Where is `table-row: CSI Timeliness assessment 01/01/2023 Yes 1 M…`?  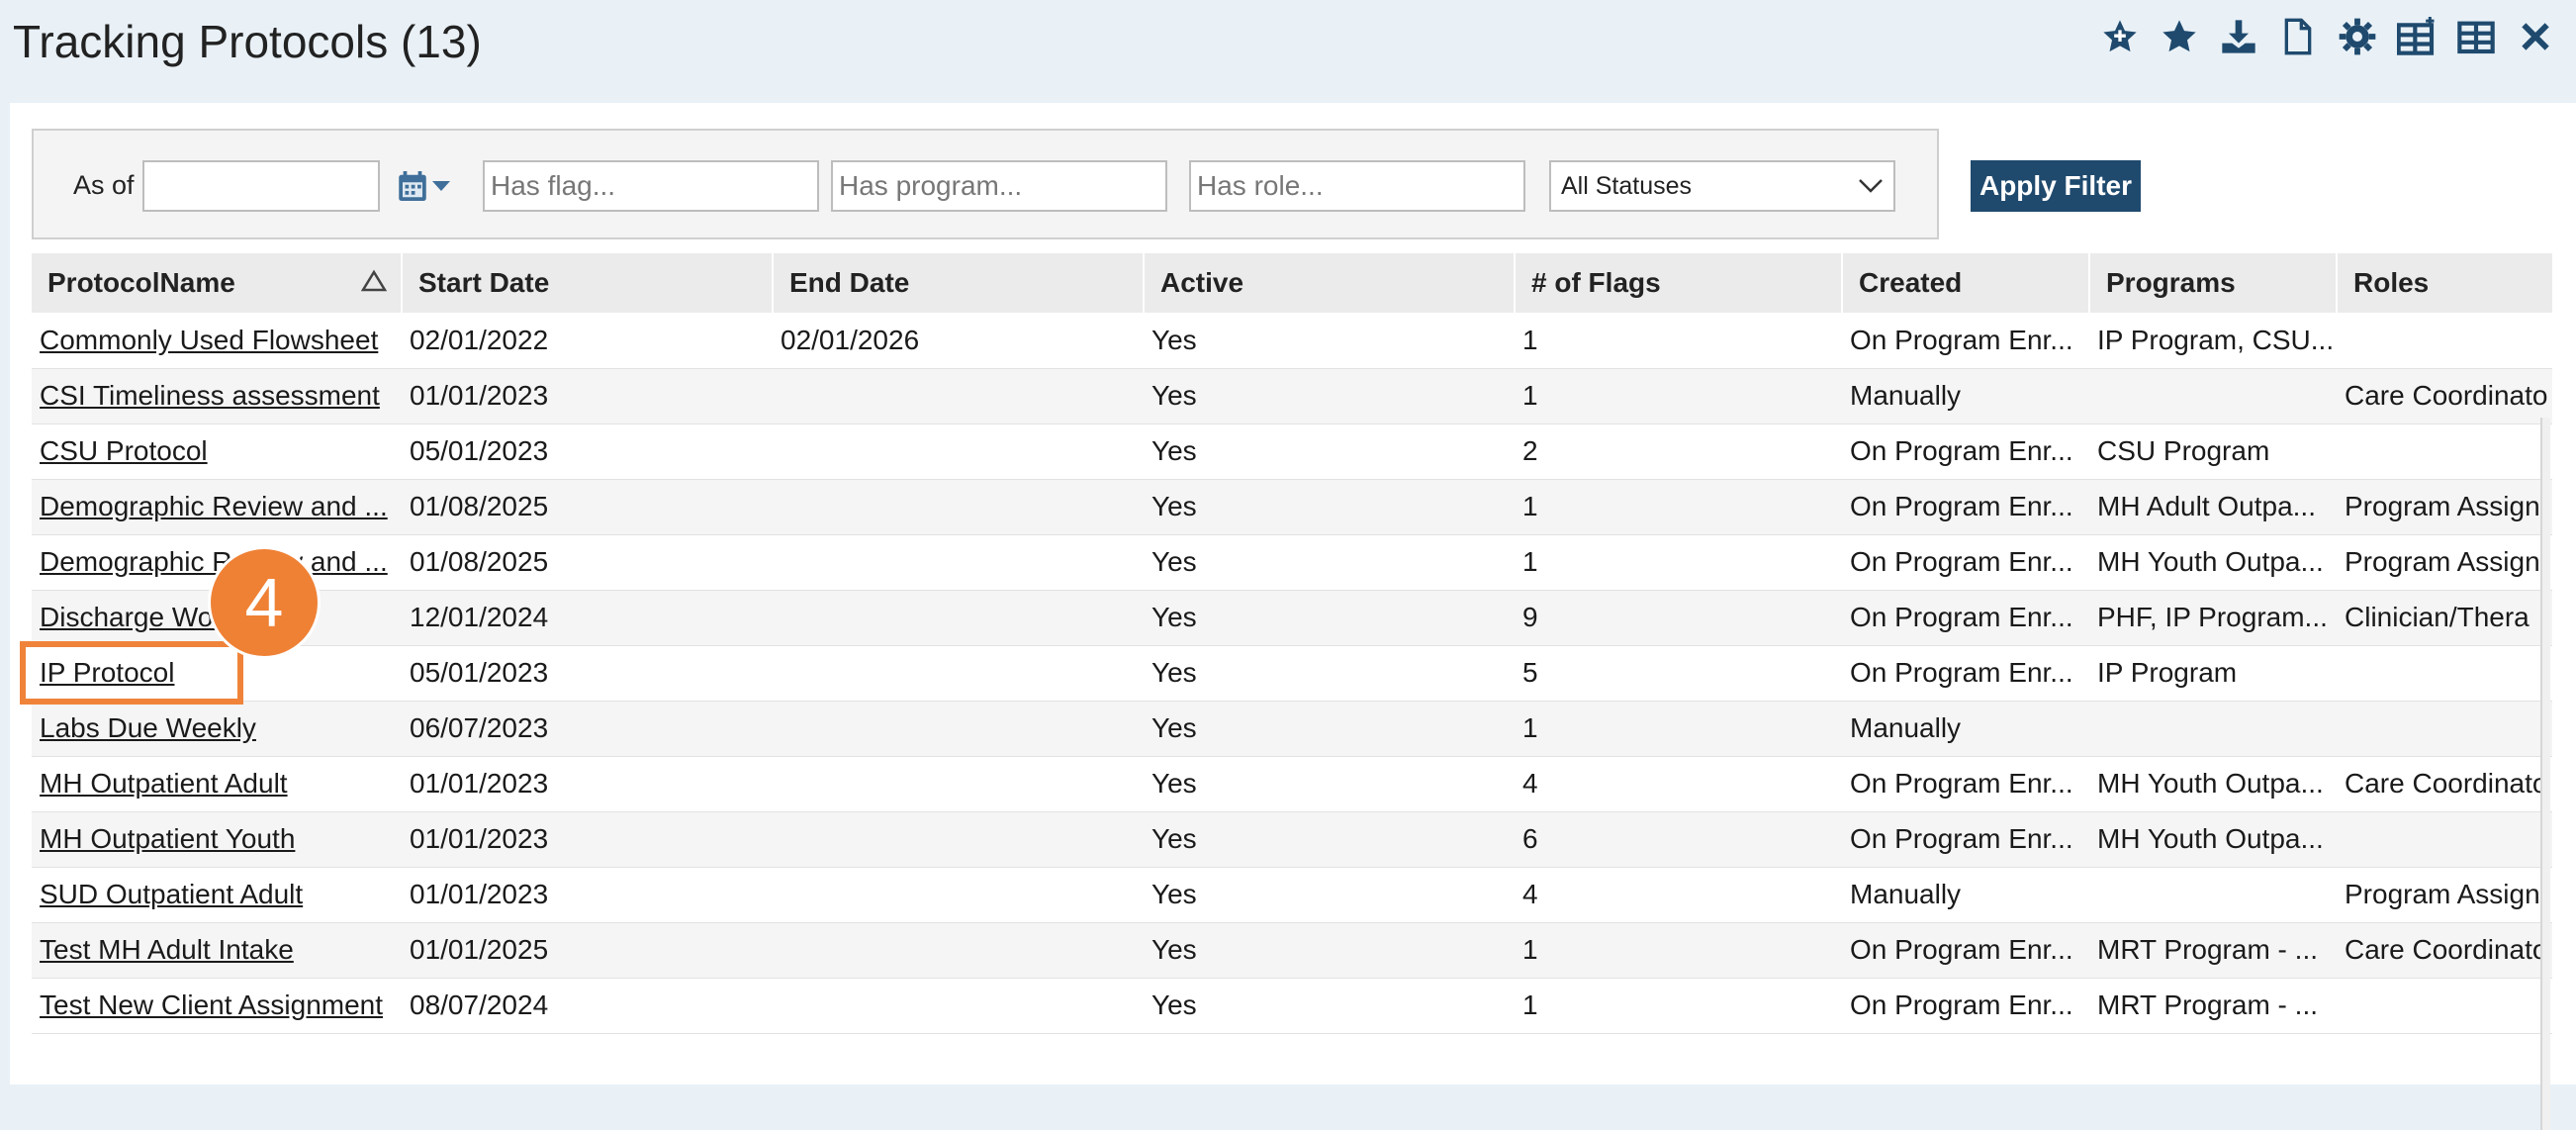
table-row: CSI Timeliness assessment 01/01/2023 Yes 1 M… is located at coordinates (1292, 396).